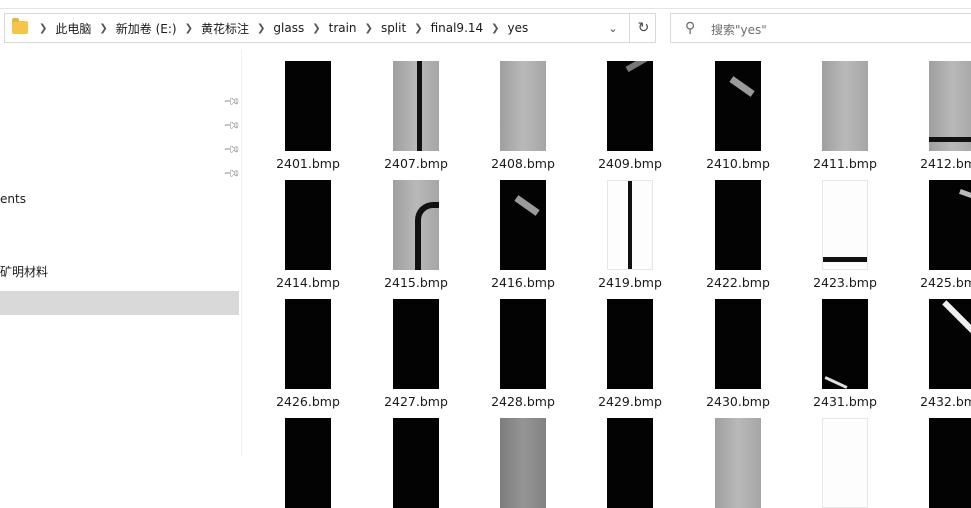 Image resolution: width=971 pixels, height=508 pixels. What do you see at coordinates (308, 401) in the screenshot?
I see `file-name: 2426.bmp` at bounding box center [308, 401].